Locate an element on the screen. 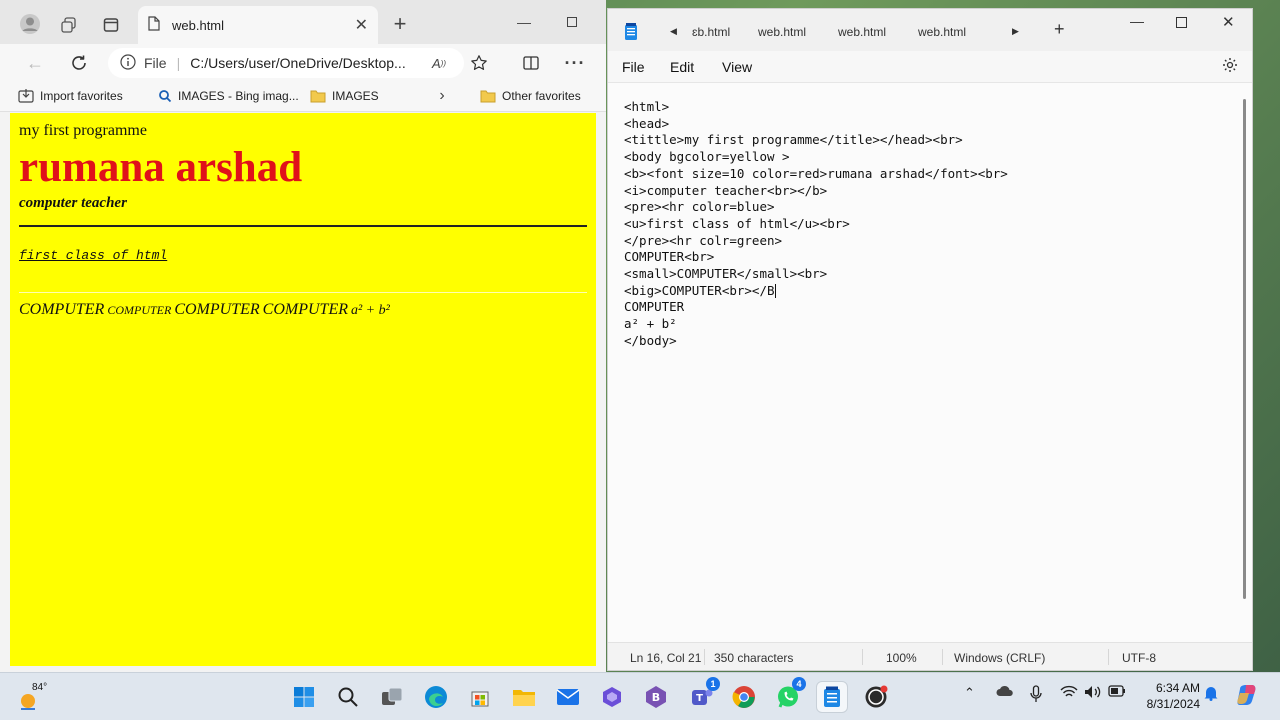  whatsapp-icon: 4 is located at coordinates (789, 695).